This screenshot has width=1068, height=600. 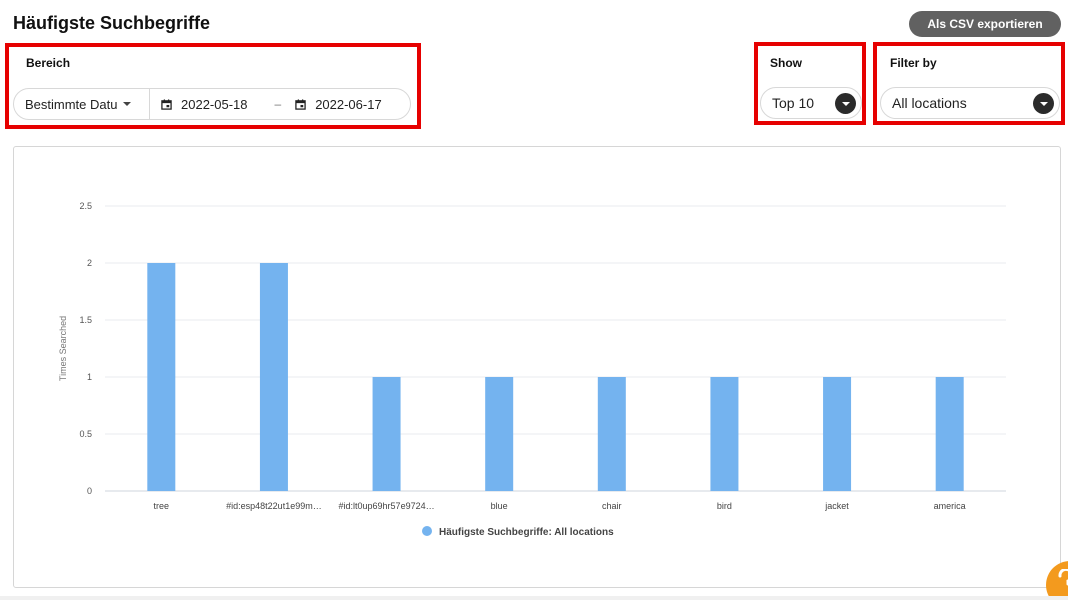 I want to click on y-axis-label: Times Searched, so click(x=63, y=348).